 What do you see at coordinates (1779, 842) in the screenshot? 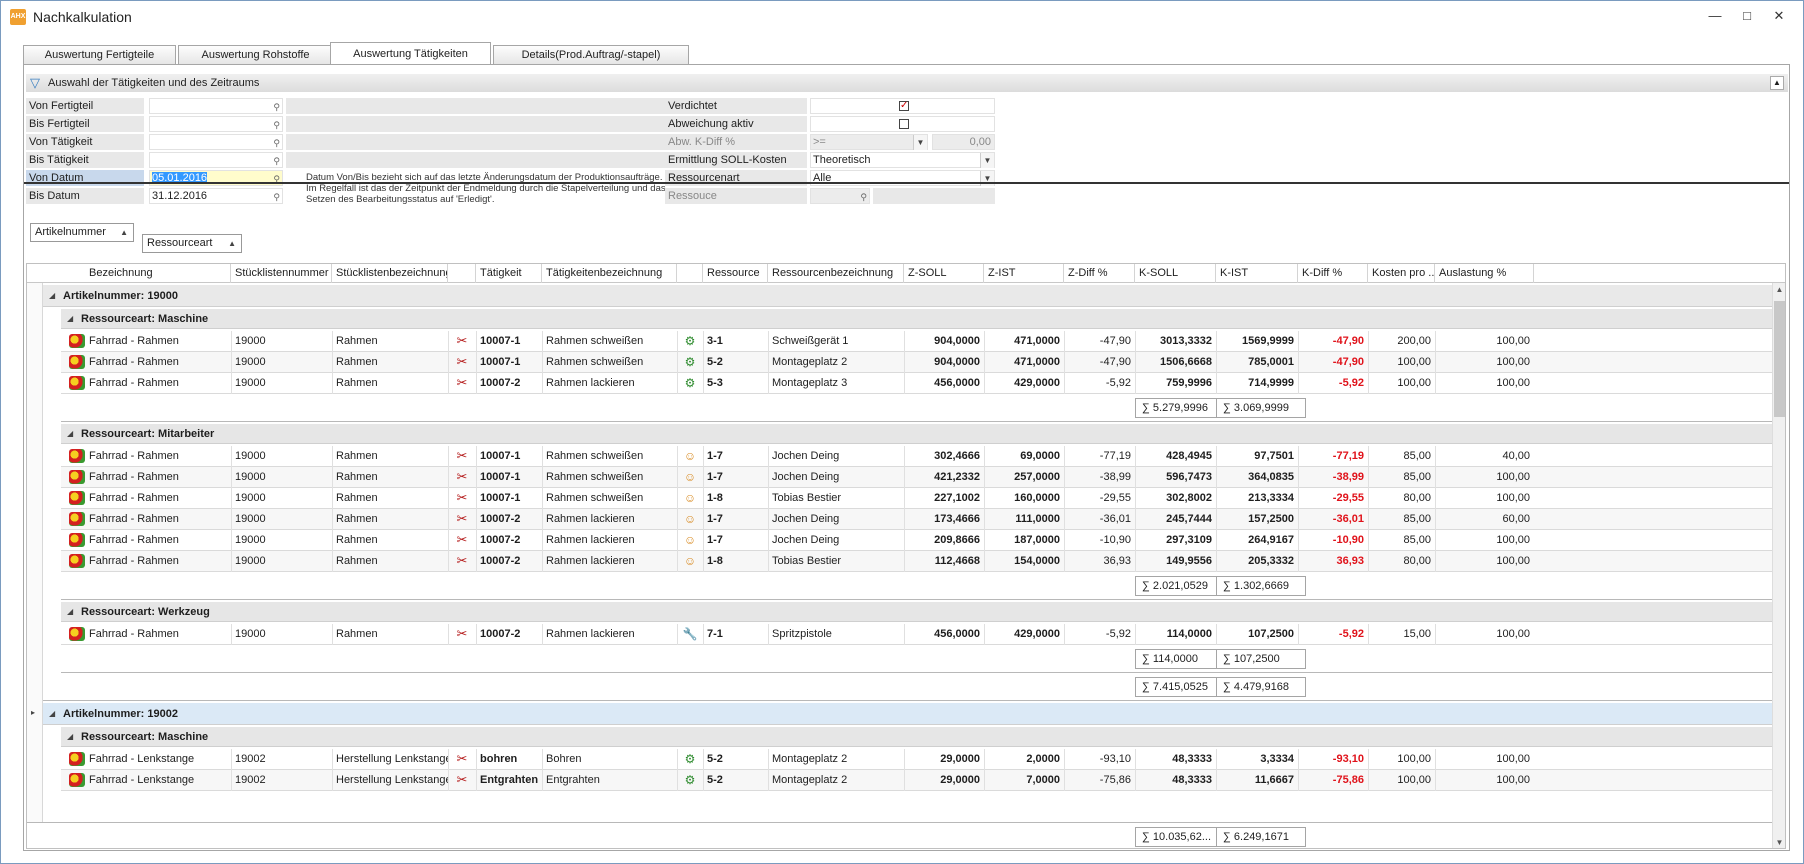
I see `scroll-down-icon: ▼` at bounding box center [1779, 842].